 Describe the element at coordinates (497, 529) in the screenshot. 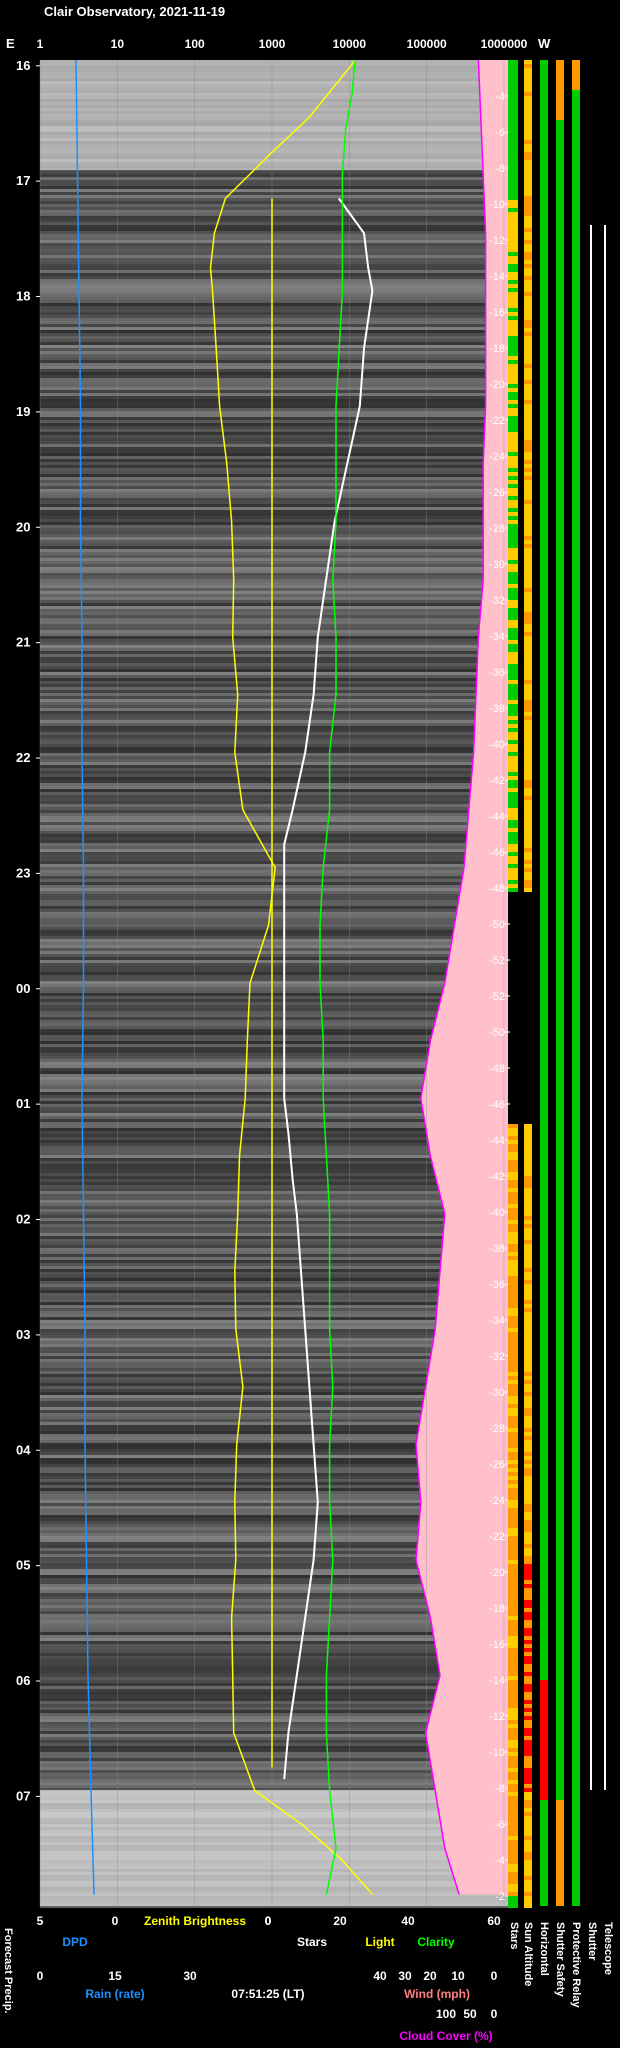

I see `sun-altitude-label: -28` at that location.